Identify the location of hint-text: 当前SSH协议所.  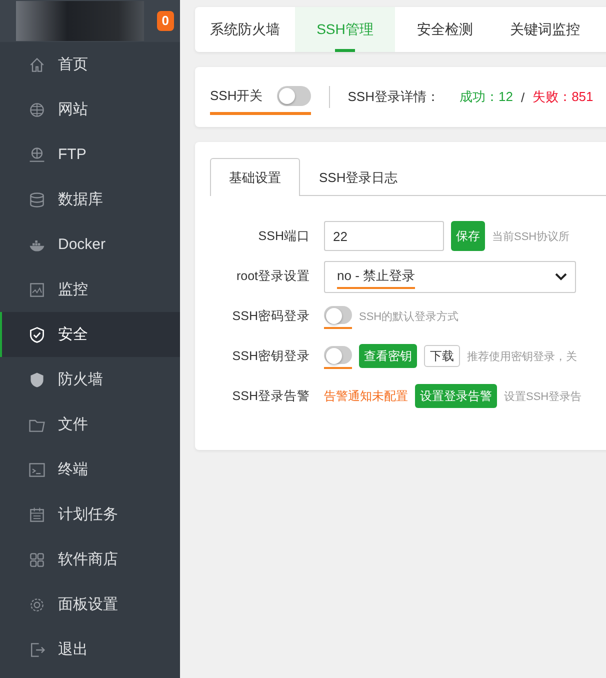
(531, 237).